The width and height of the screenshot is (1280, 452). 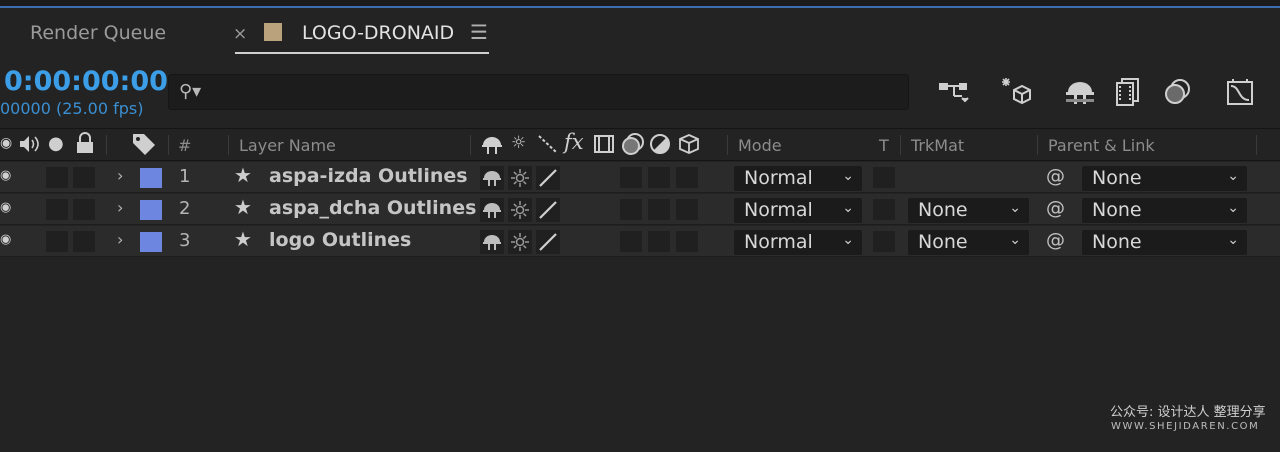 I want to click on draft-3d-icon, so click(x=1016, y=92).